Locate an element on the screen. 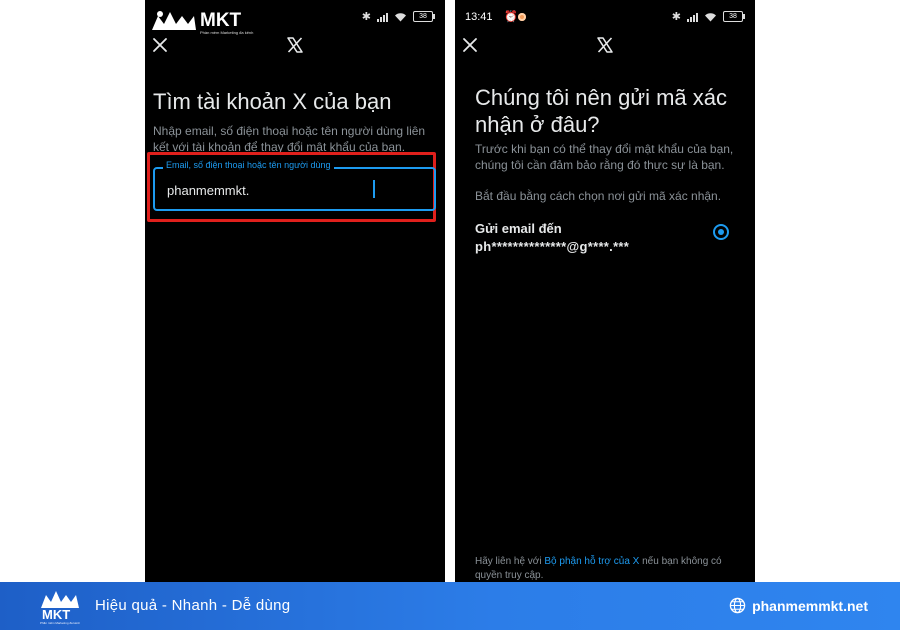 The width and height of the screenshot is (900, 630). support-link: Bộ phận hỗ trợ của X is located at coordinates (591, 561).